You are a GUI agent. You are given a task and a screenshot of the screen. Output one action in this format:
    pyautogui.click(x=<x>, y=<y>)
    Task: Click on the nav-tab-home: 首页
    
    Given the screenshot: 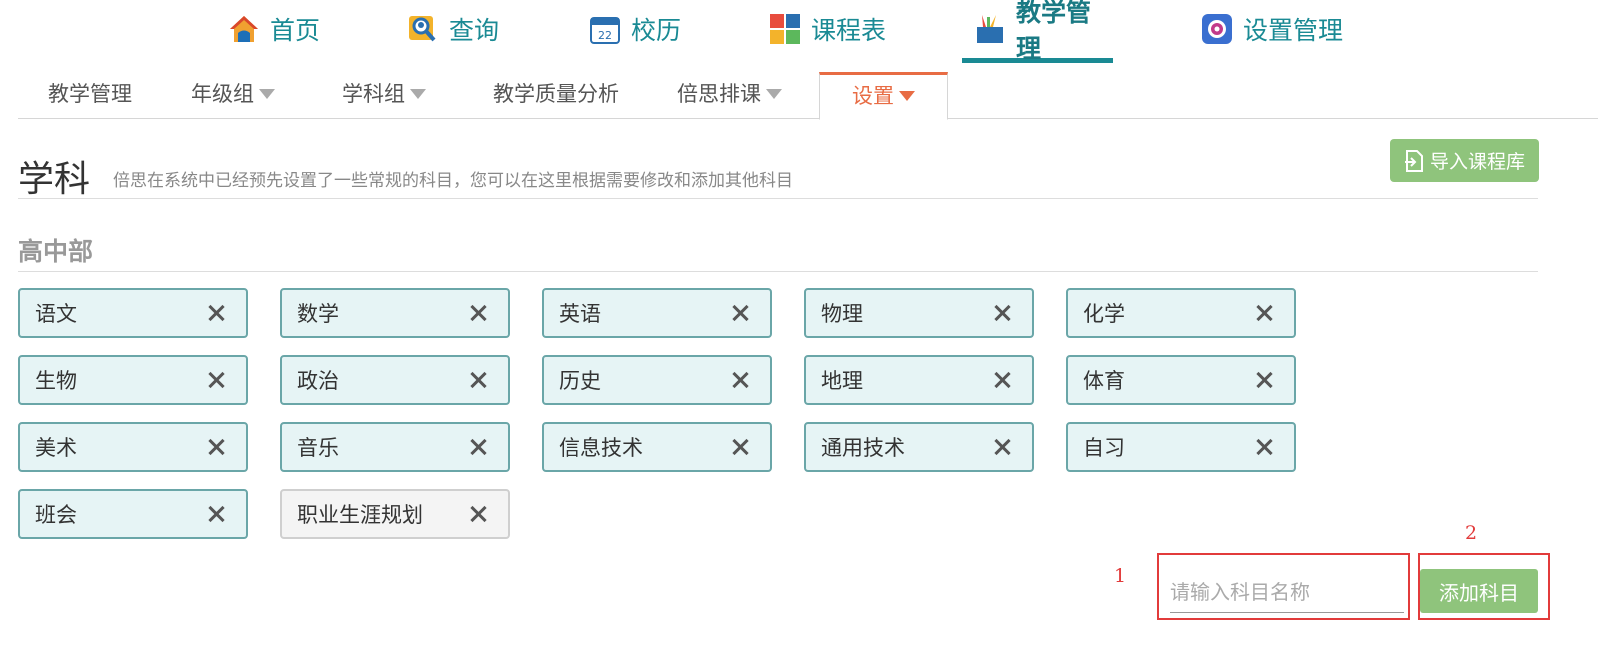 What is the action you would take?
    pyautogui.click(x=274, y=29)
    